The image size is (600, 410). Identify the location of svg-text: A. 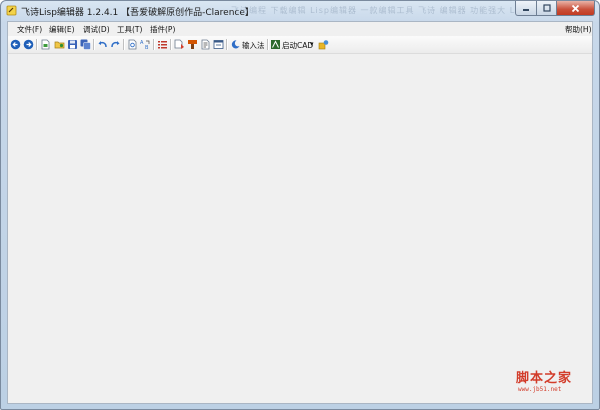
(142, 43).